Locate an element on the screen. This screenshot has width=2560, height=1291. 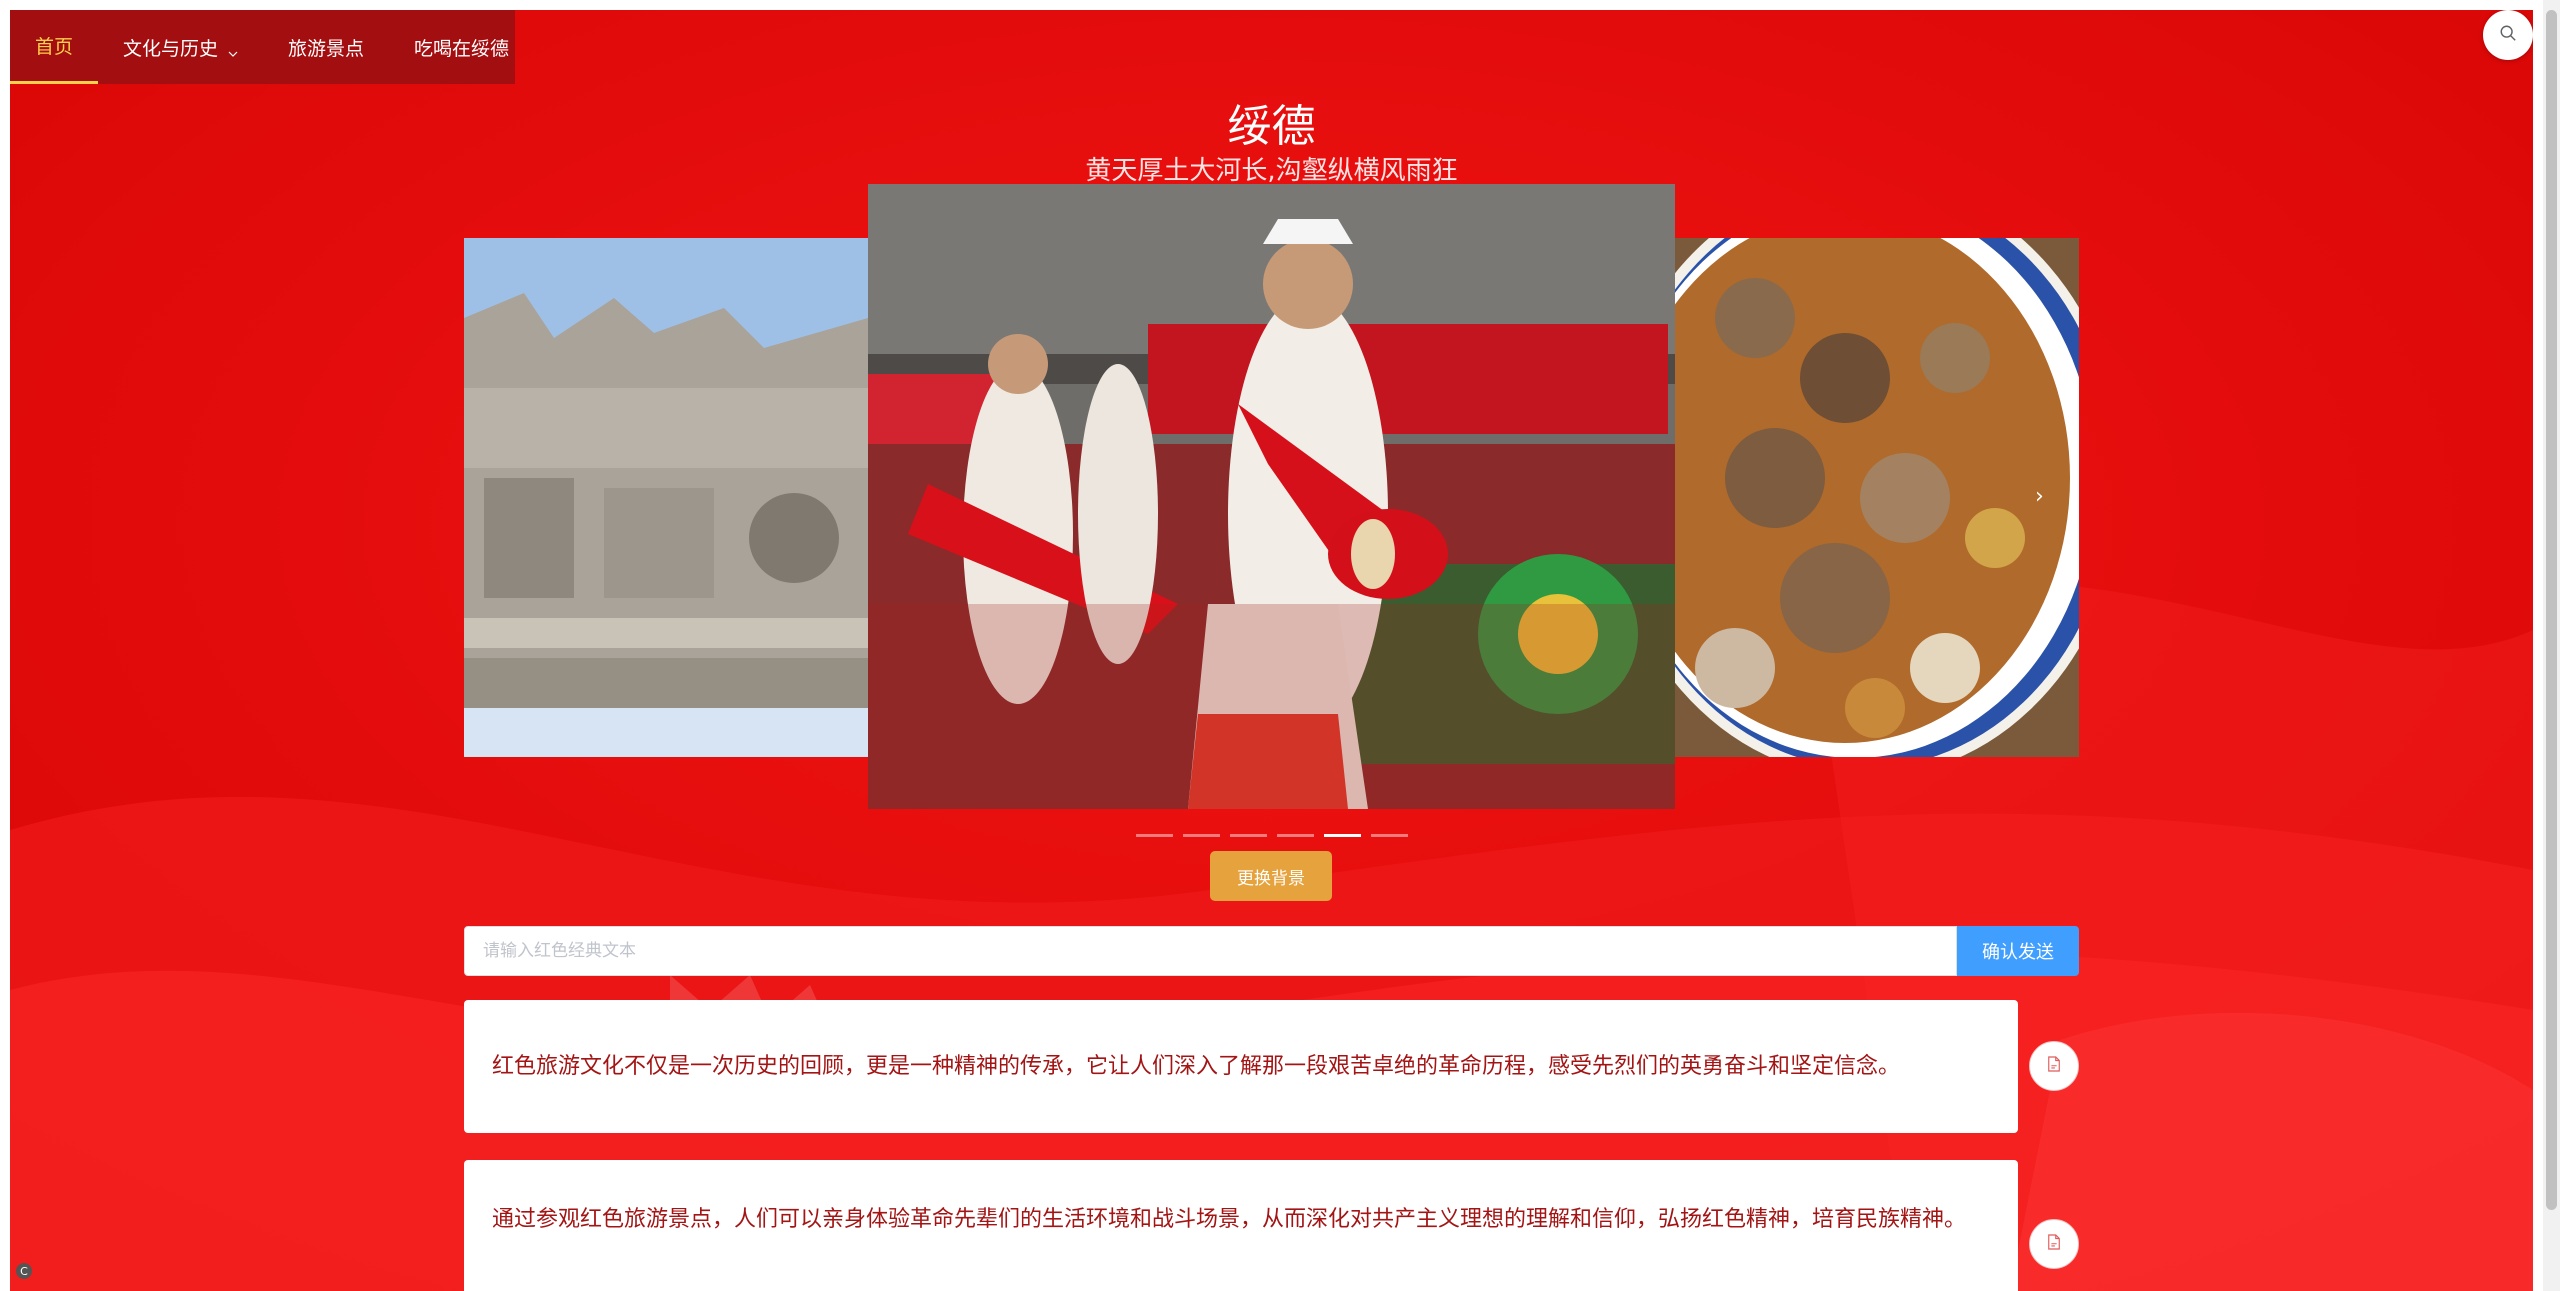
carousel-next-arrow: › is located at coordinates (2039, 496).